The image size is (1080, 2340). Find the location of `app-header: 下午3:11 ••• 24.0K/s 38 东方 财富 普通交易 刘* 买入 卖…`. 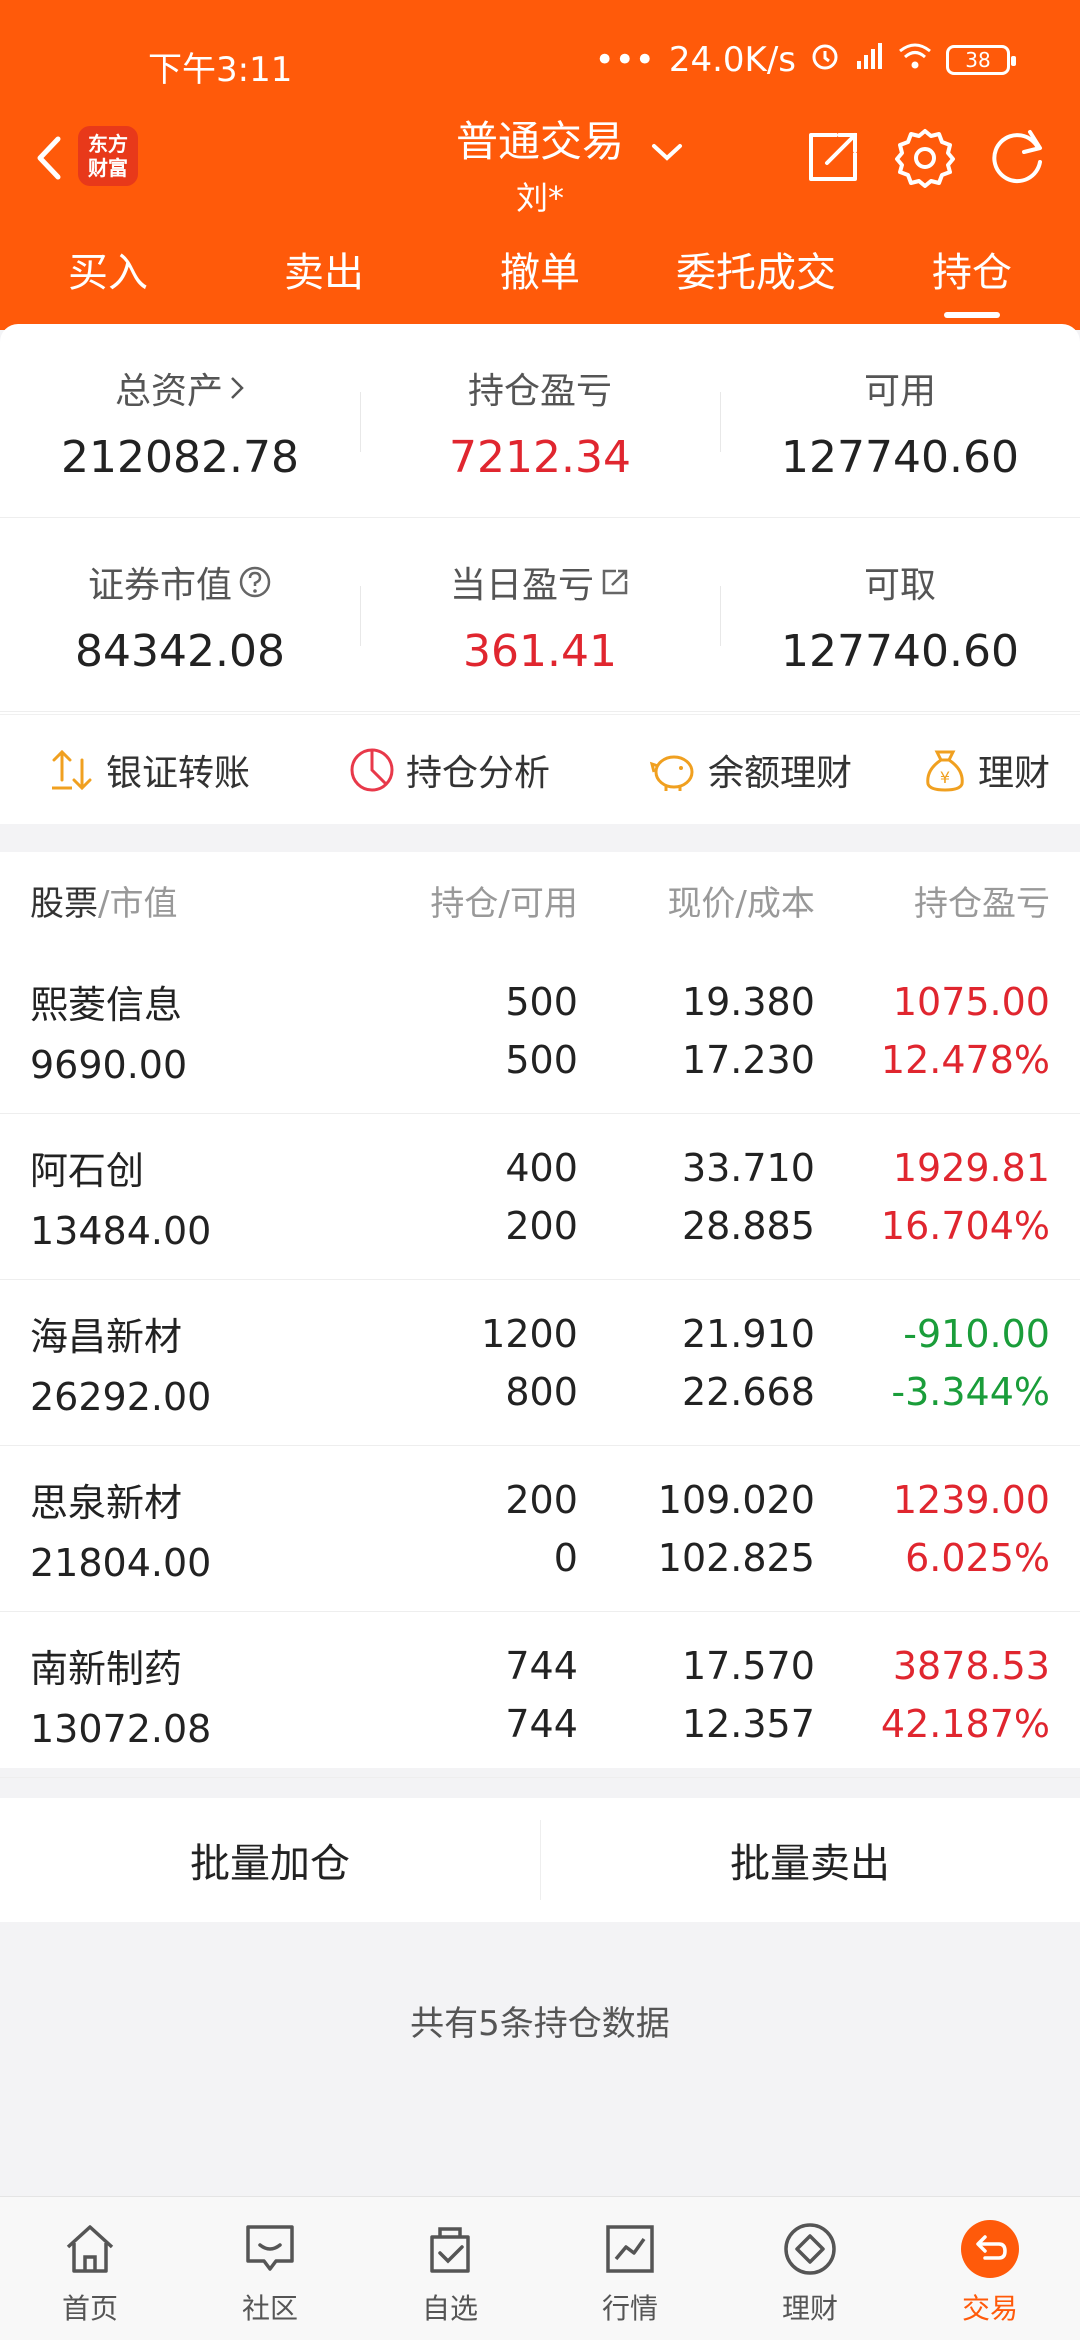

app-header: 下午3:11 ••• 24.0K/s 38 东方 财富 普通交易 刘* 买入 卖… is located at coordinates (540, 165).